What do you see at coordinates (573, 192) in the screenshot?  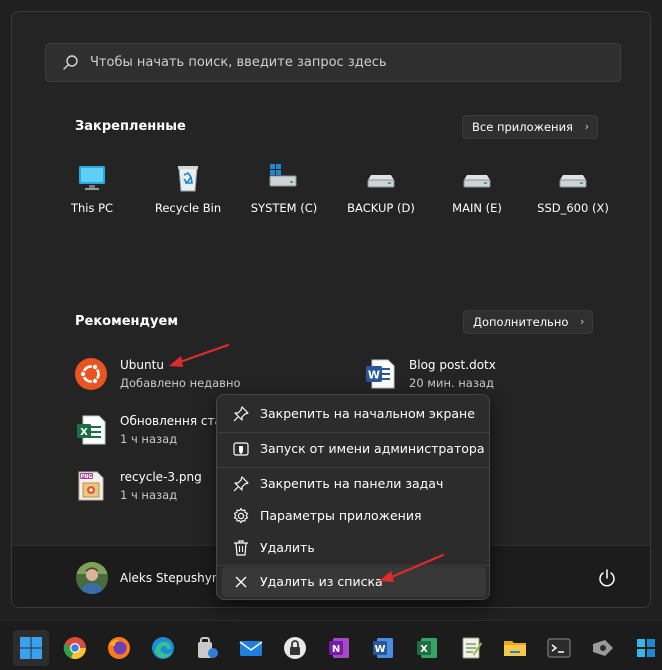 I see `pinned-item-ssd-600-x: SSD_600 (X)` at bounding box center [573, 192].